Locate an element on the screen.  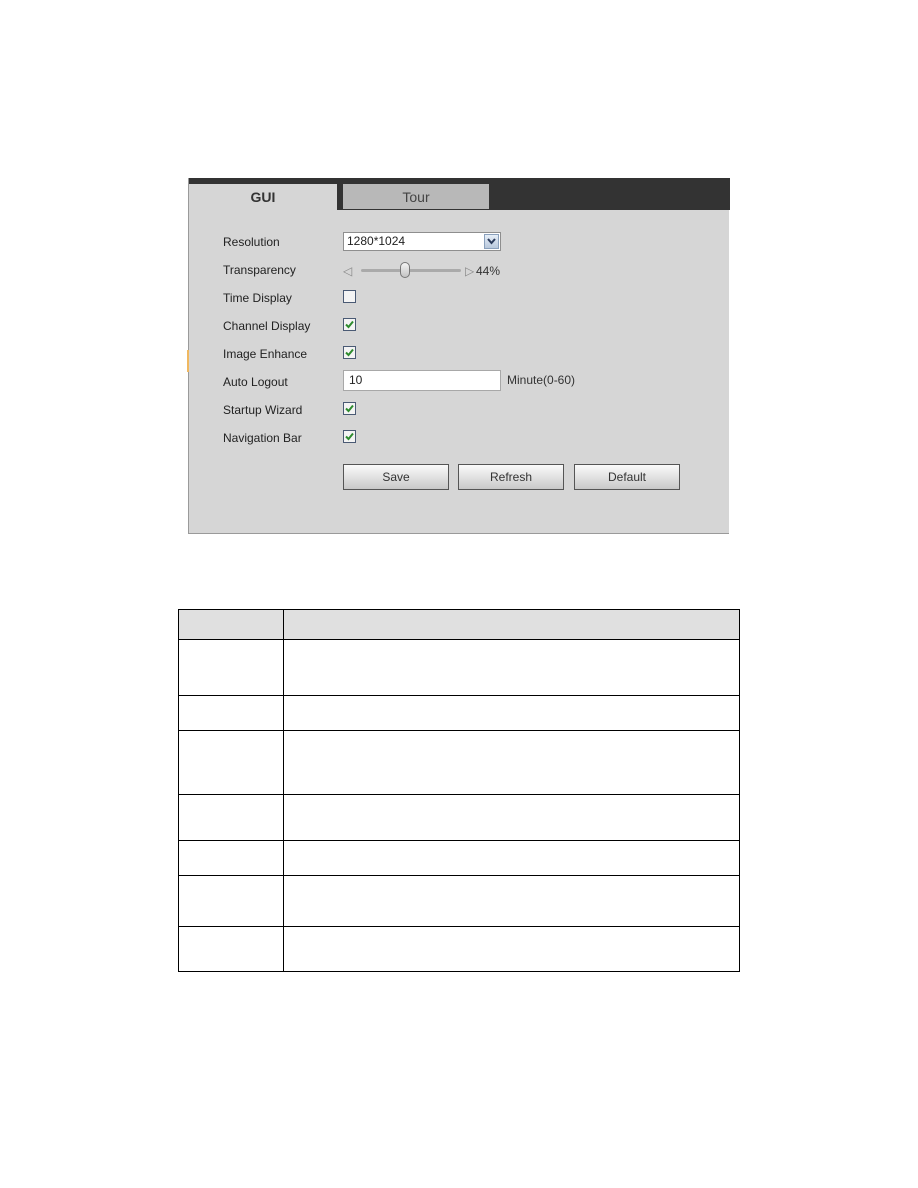
navigation-bar-label: Navigation Bar is located at coordinates (262, 438).